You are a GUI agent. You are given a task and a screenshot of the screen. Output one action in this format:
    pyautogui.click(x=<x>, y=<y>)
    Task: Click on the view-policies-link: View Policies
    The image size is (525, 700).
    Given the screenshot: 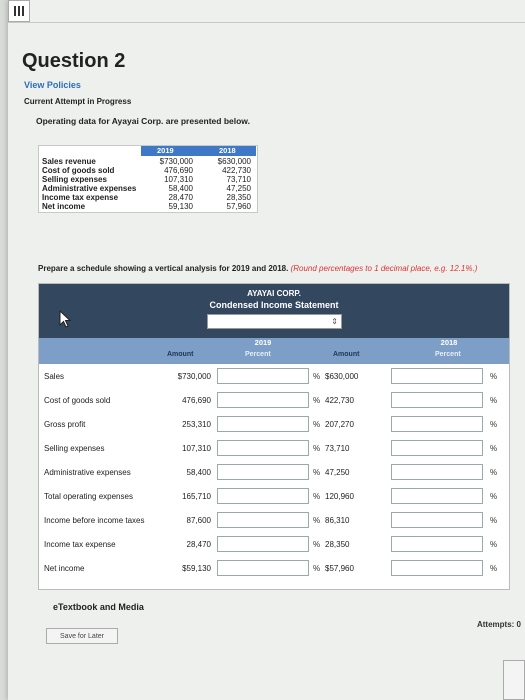 What is the action you would take?
    pyautogui.click(x=52, y=85)
    